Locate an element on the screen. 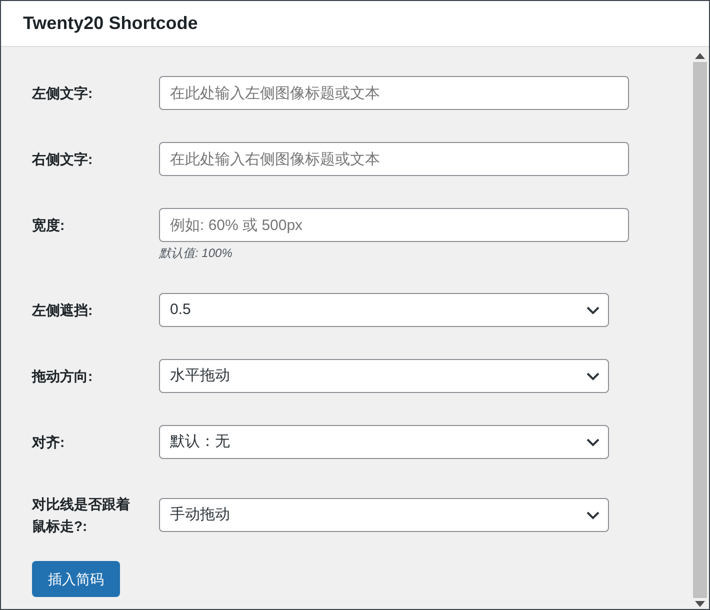 The width and height of the screenshot is (710, 610). field-label: 对齐: is located at coordinates (49, 442).